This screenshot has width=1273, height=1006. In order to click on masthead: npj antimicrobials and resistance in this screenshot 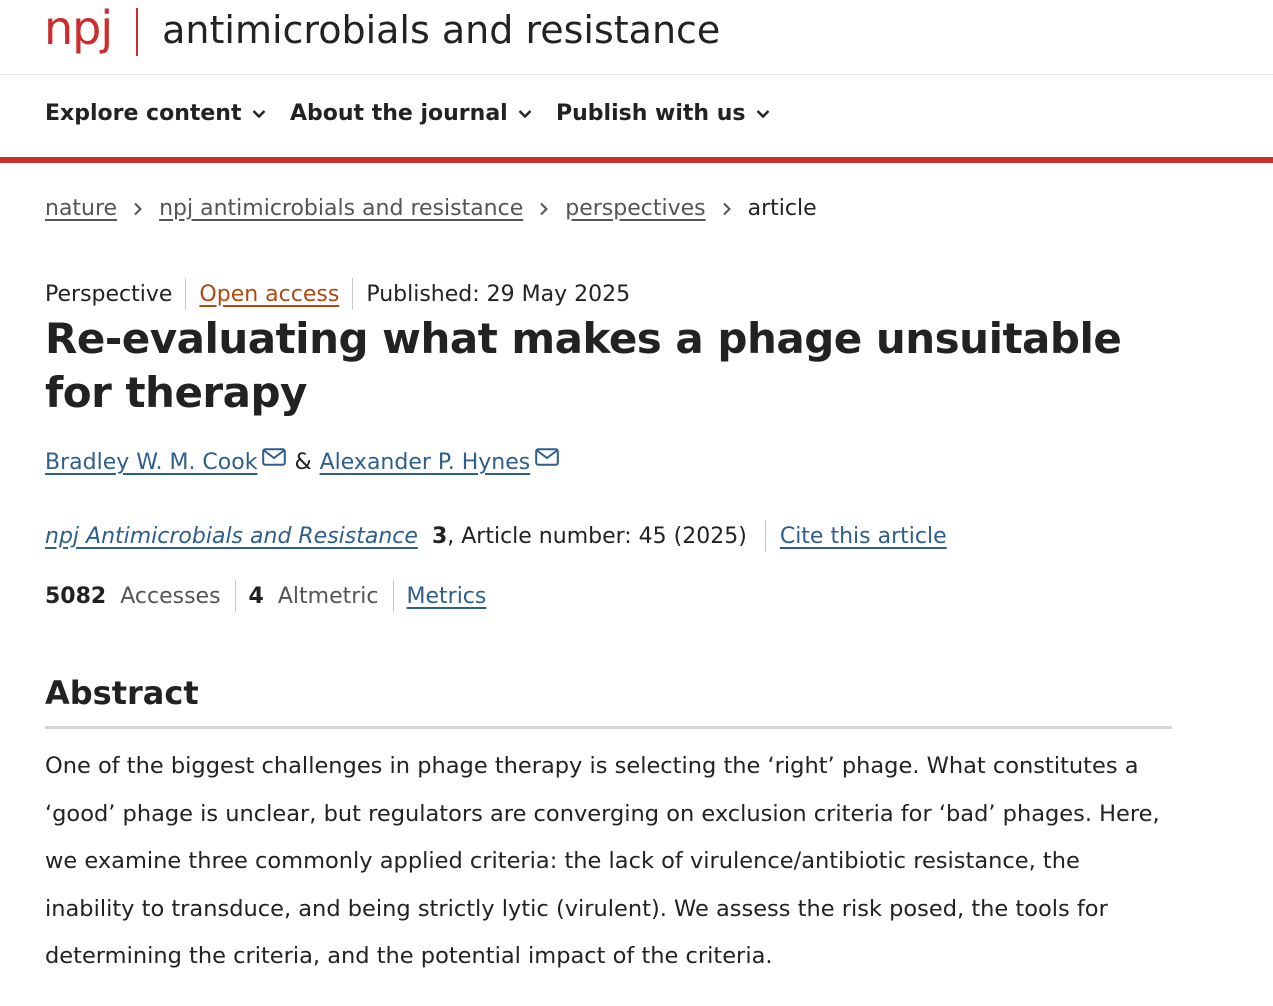, I will do `click(636, 37)`.